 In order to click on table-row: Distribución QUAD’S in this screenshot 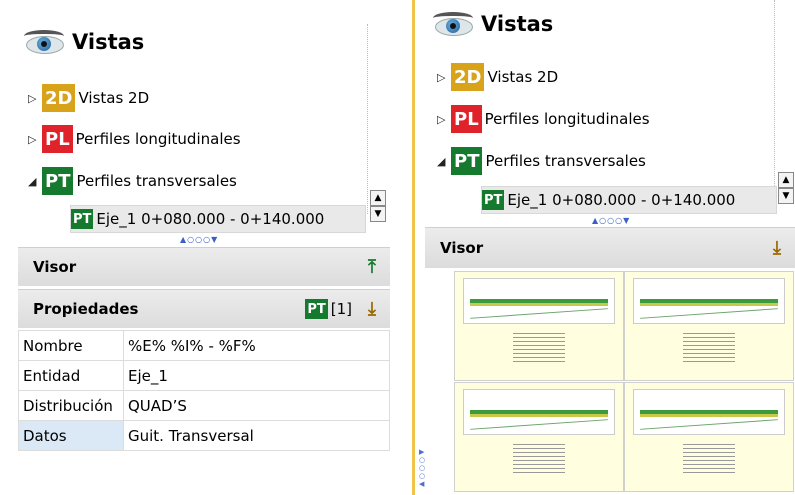, I will do `click(204, 405)`.